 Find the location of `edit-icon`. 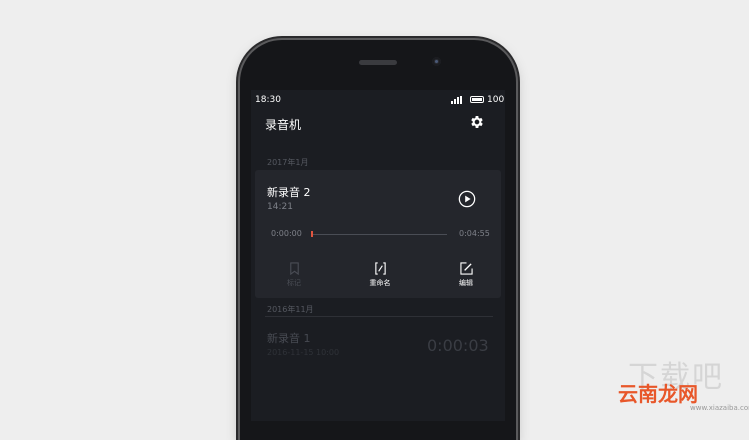

edit-icon is located at coordinates (466, 268).